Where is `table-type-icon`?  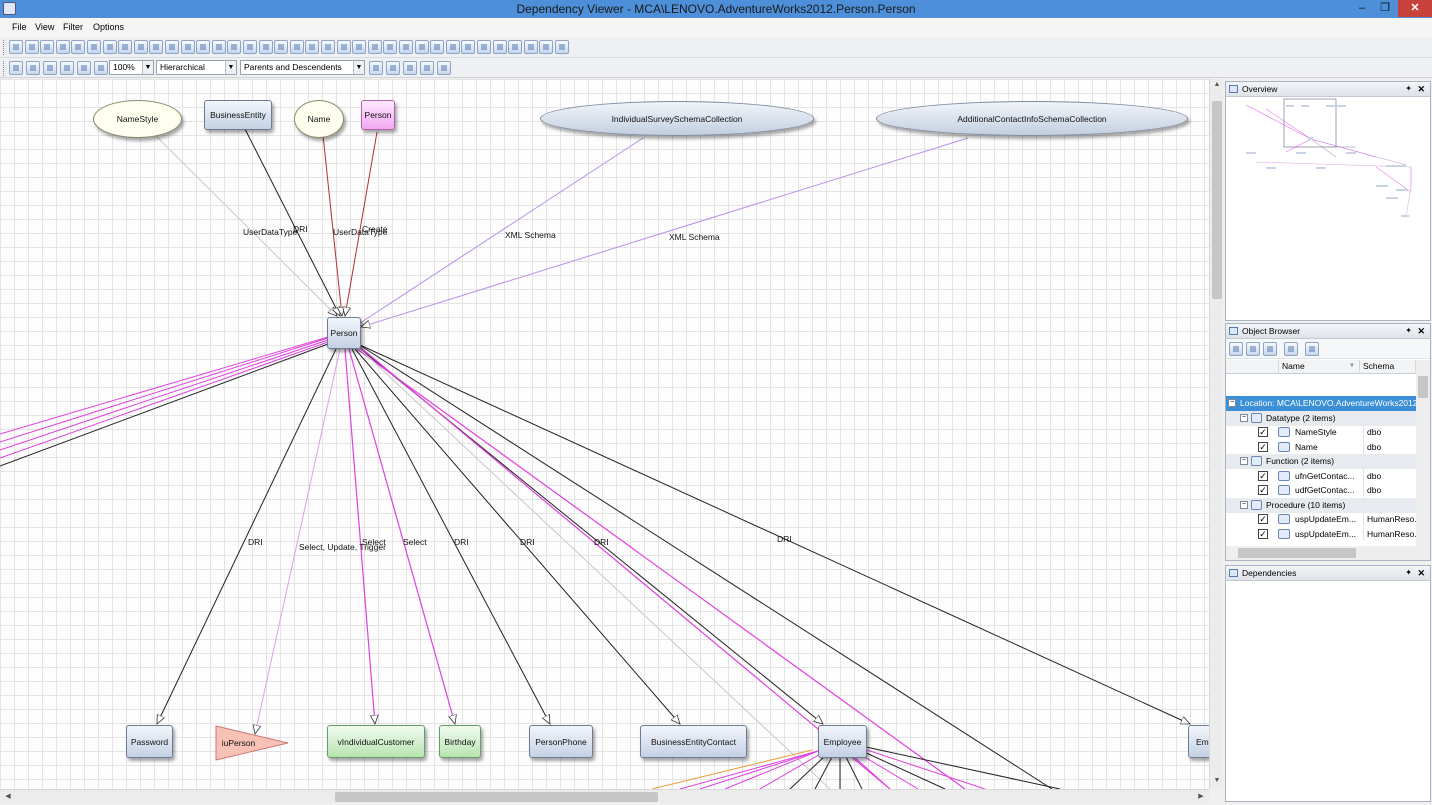 table-type-icon is located at coordinates (515, 47).